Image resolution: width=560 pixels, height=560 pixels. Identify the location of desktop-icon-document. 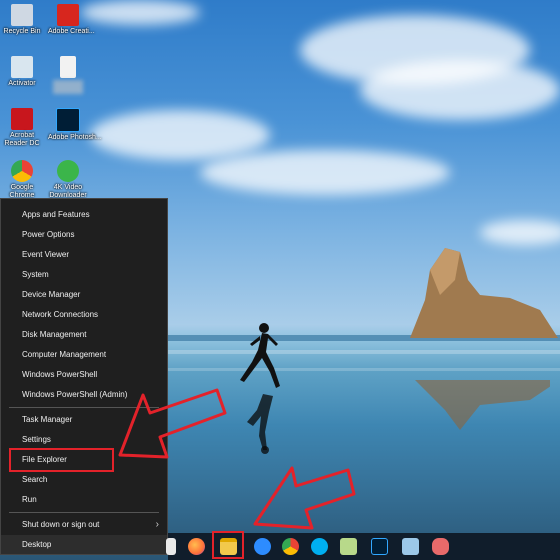
(68, 75).